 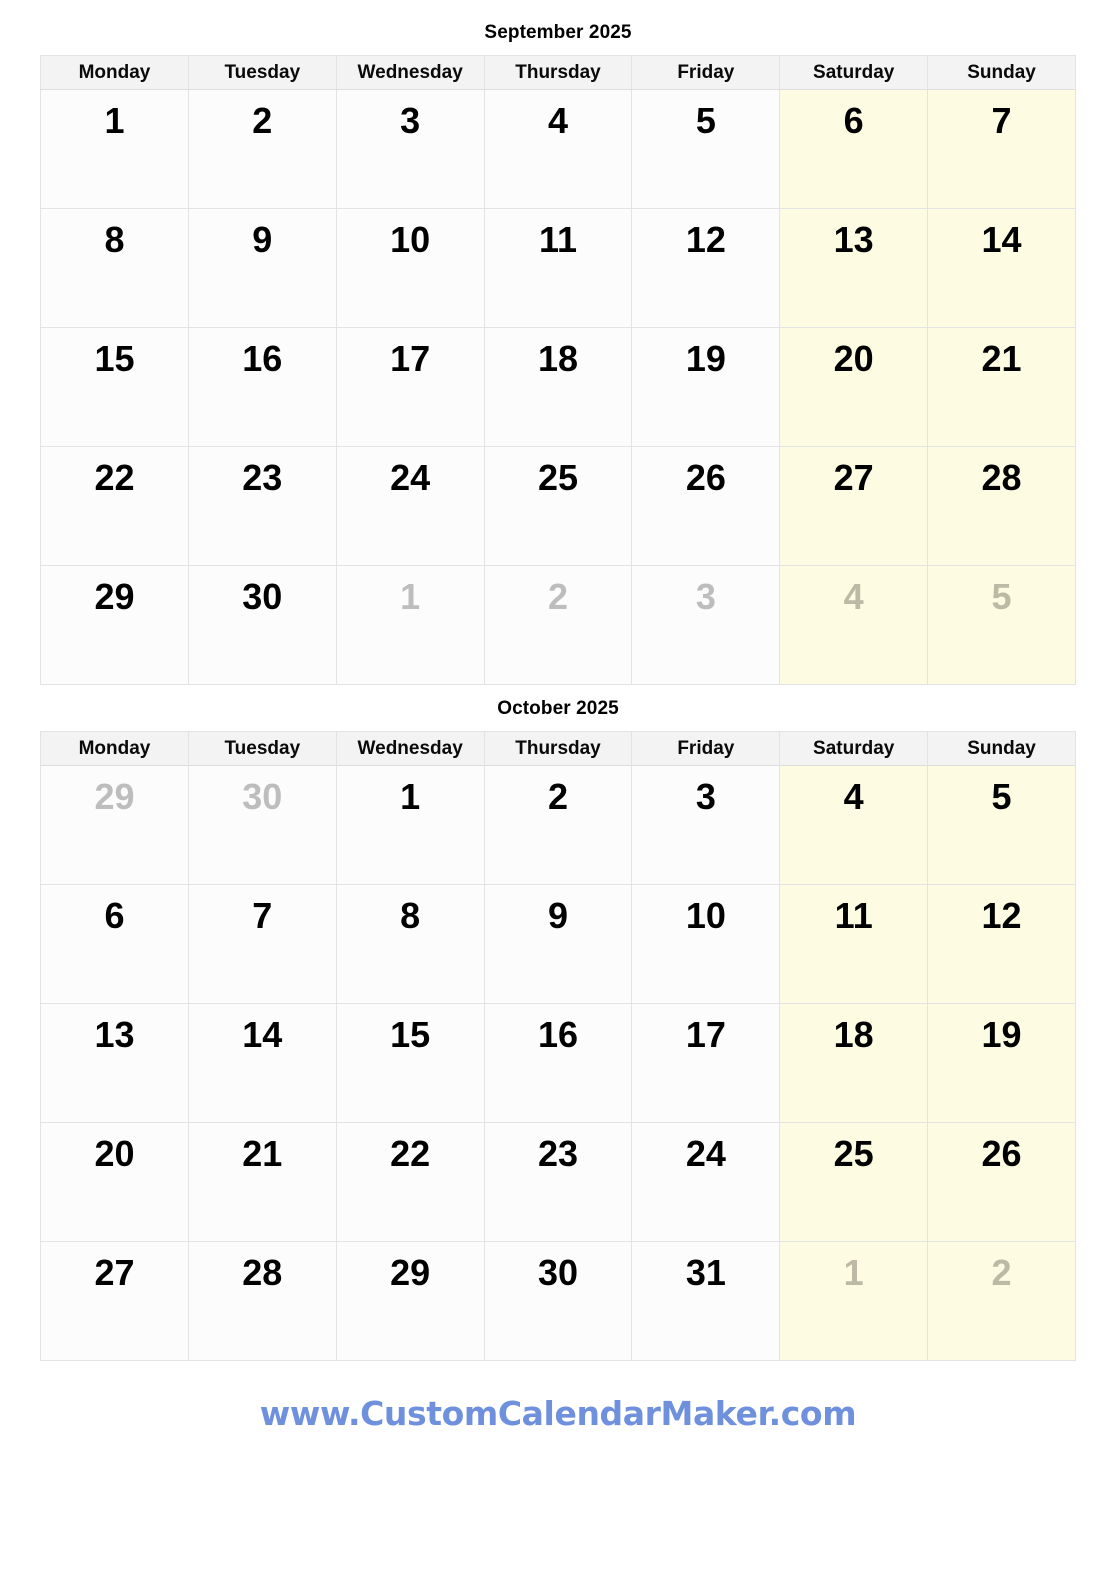 I want to click on footer: www.CustomCalendarMaker.com, so click(x=558, y=1397).